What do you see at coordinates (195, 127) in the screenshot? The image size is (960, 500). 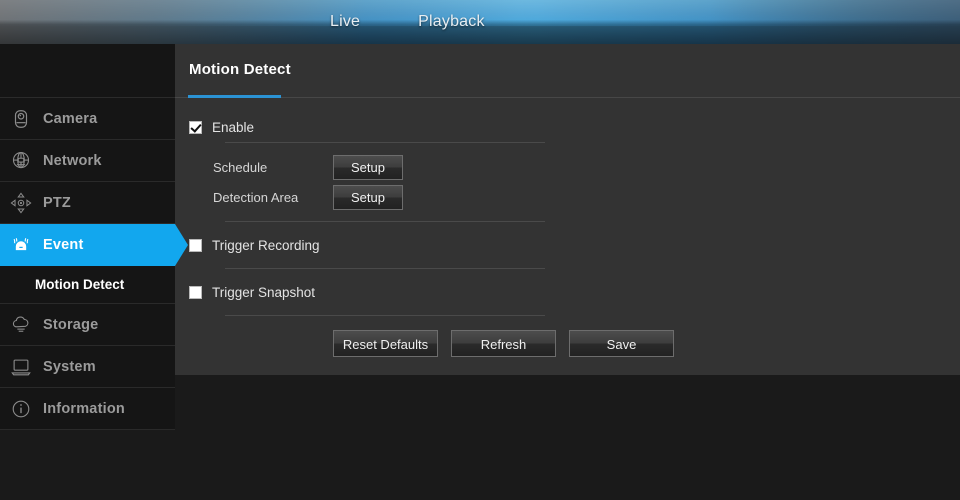 I see `enable-checkbox` at bounding box center [195, 127].